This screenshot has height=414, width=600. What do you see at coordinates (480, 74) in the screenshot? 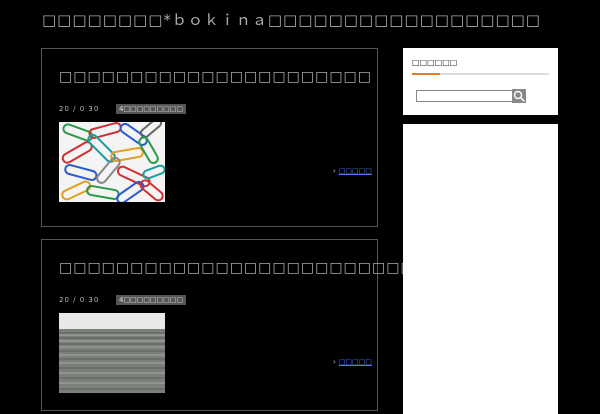
I see `widget-divider` at bounding box center [480, 74].